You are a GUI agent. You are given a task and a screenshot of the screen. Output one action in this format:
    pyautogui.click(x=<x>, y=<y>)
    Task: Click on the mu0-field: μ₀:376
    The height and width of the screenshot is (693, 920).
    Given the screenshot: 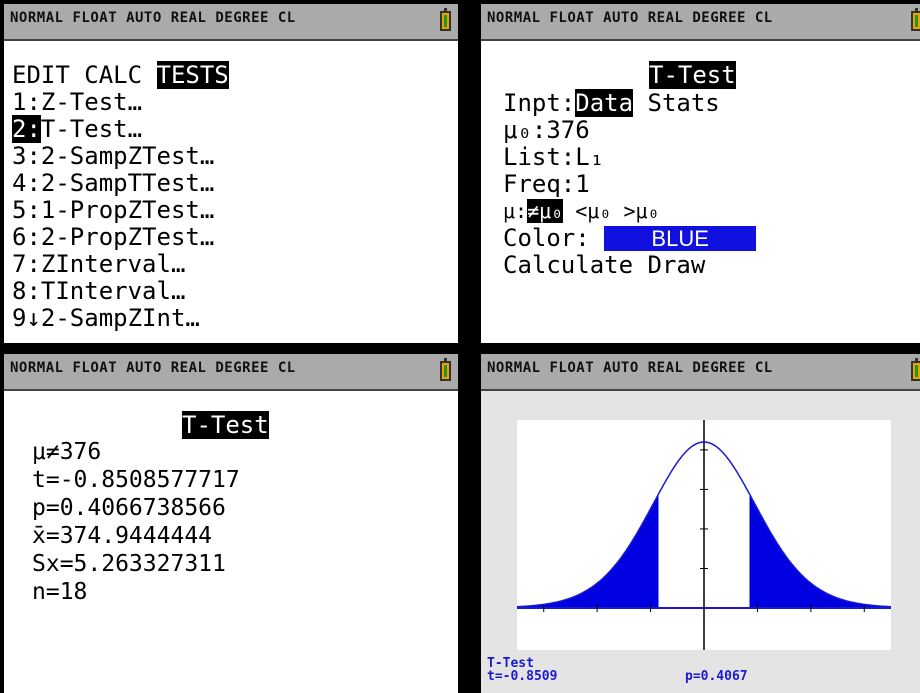 What is the action you would take?
    pyautogui.click(x=546, y=130)
    